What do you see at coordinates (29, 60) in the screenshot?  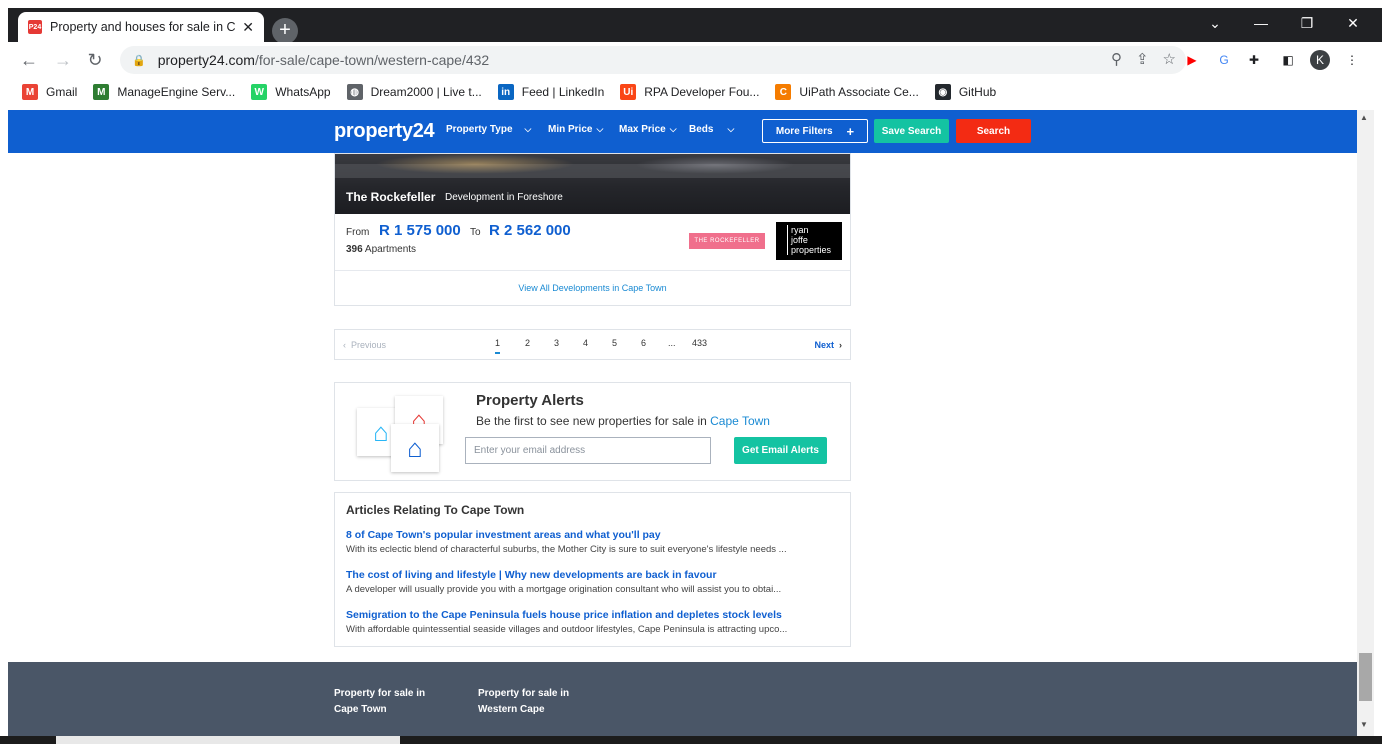 I see `back-arrow-icon: ←` at bounding box center [29, 60].